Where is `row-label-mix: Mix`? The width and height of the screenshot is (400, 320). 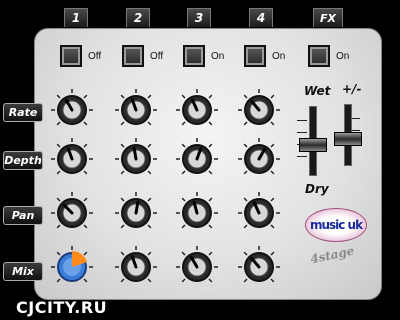
row-label-mix: Mix is located at coordinates (23, 271).